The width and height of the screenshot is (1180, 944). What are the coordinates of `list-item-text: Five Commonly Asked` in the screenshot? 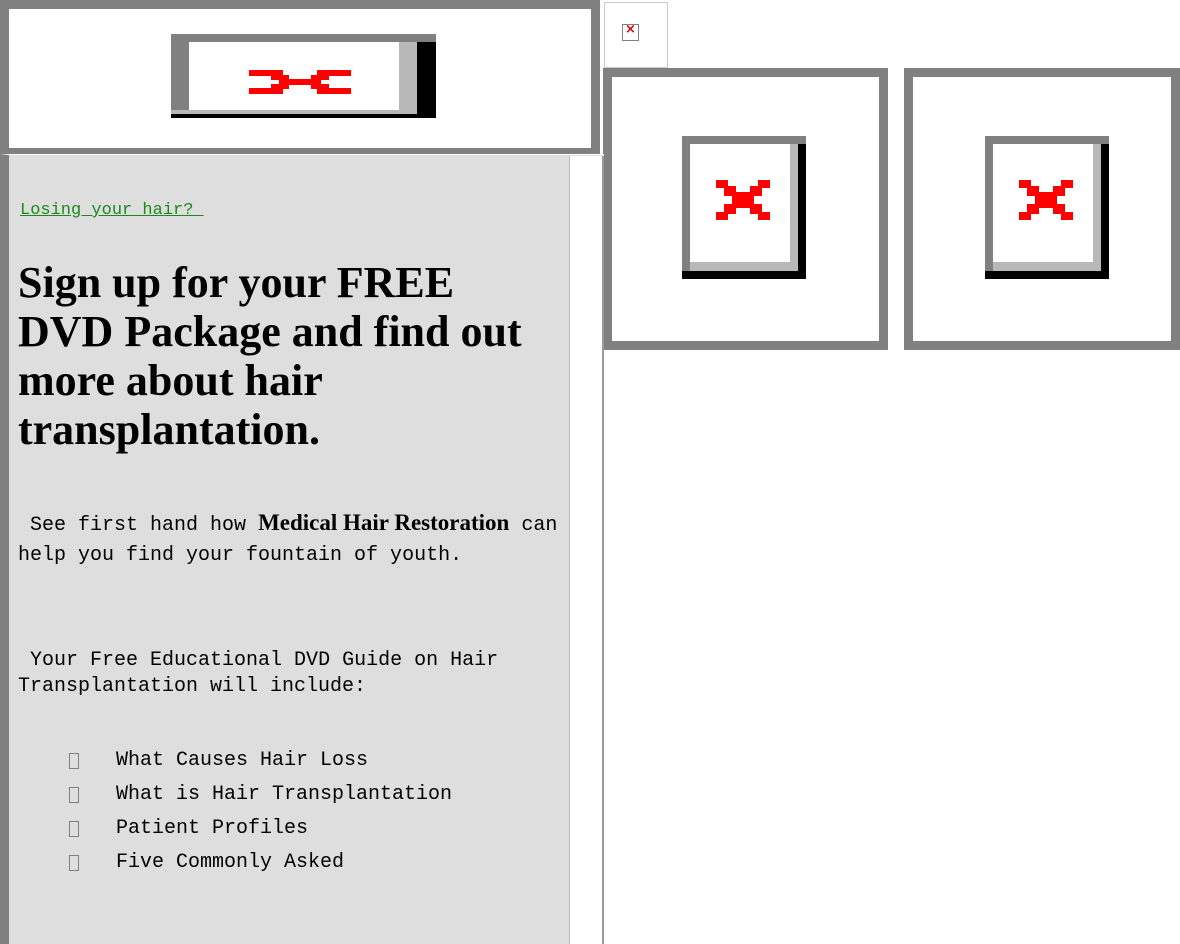 It's located at (230, 862).